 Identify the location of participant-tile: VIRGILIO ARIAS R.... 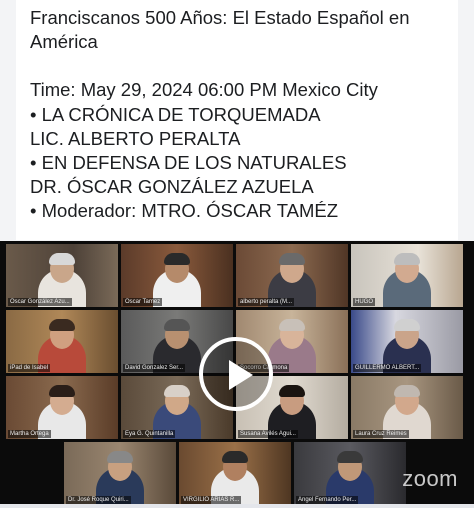
(235, 473).